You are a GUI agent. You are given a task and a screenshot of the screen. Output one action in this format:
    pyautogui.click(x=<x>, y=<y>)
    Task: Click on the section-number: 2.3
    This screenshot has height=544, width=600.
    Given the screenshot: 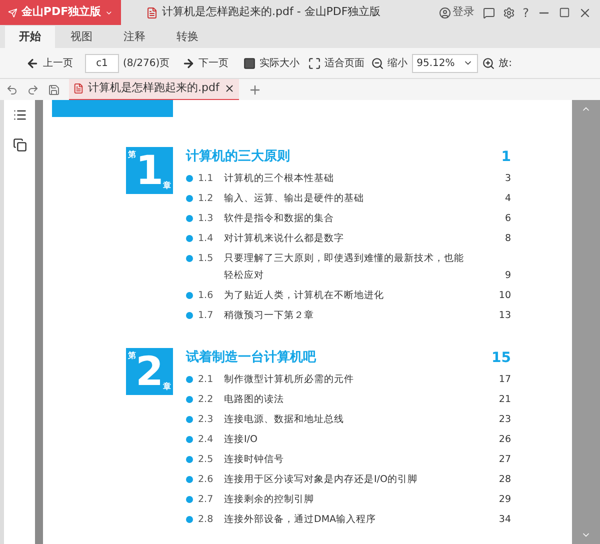 What is the action you would take?
    pyautogui.click(x=206, y=420)
    